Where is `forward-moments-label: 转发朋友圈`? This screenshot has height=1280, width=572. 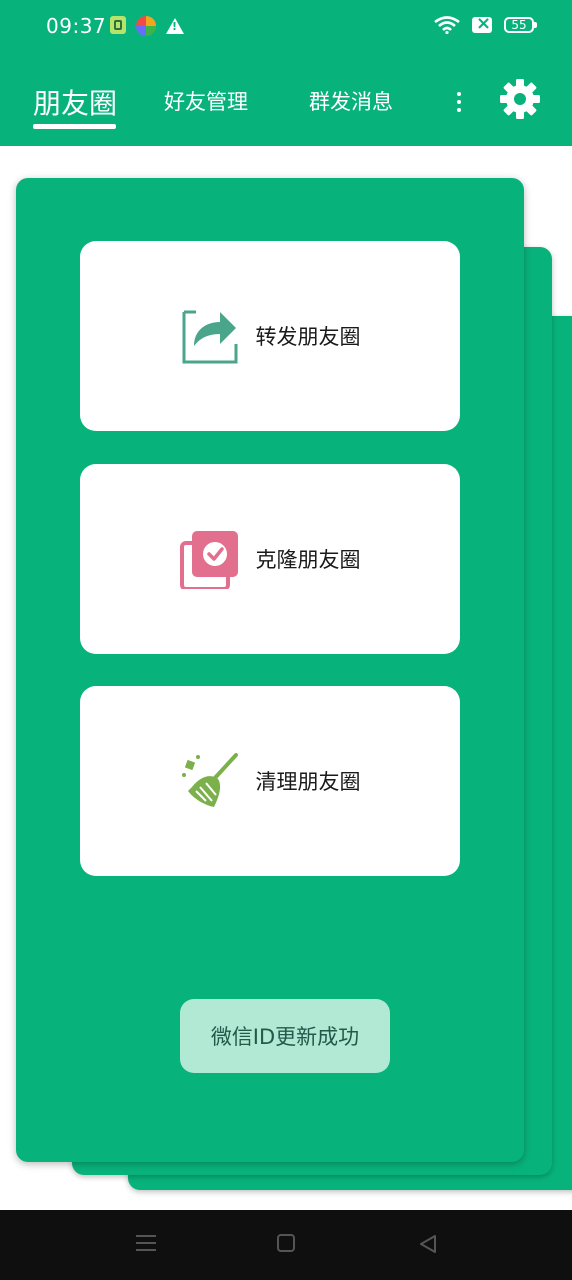 forward-moments-label: 转发朋友圈 is located at coordinates (308, 337).